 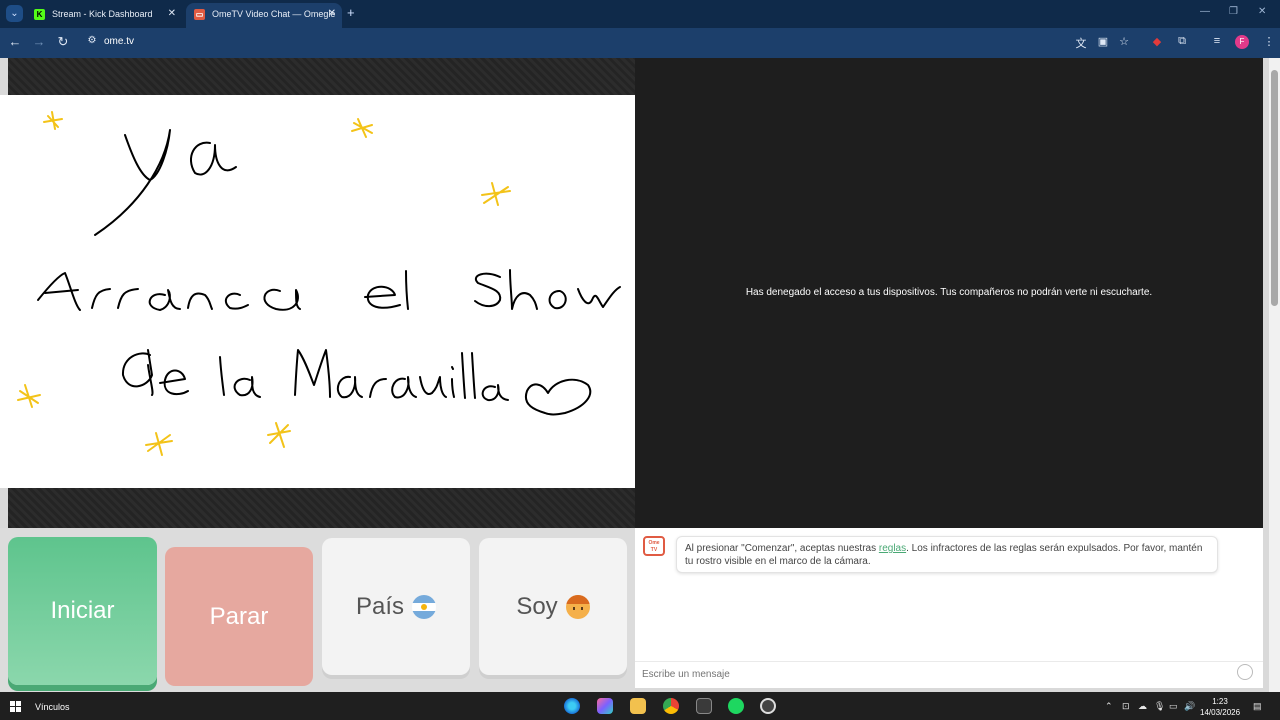 What do you see at coordinates (1124, 41) in the screenshot?
I see `bookmark-star-icon: ☆` at bounding box center [1124, 41].